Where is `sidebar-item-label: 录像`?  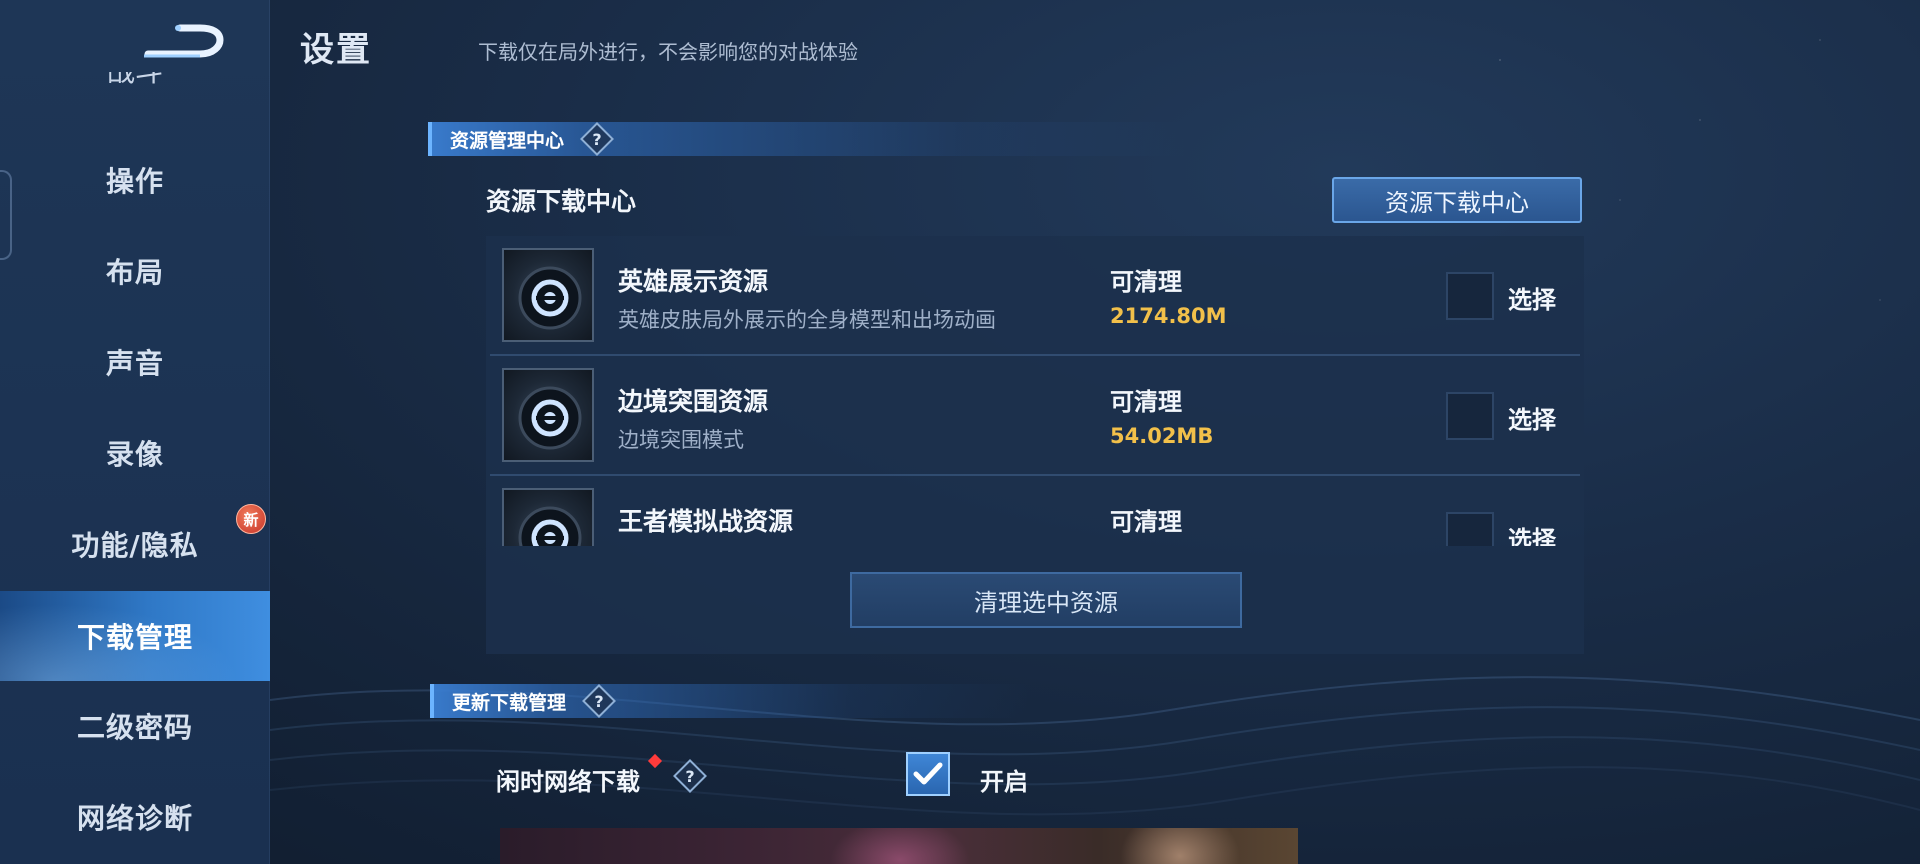
sidebar-item-label: 录像 is located at coordinates (134, 454).